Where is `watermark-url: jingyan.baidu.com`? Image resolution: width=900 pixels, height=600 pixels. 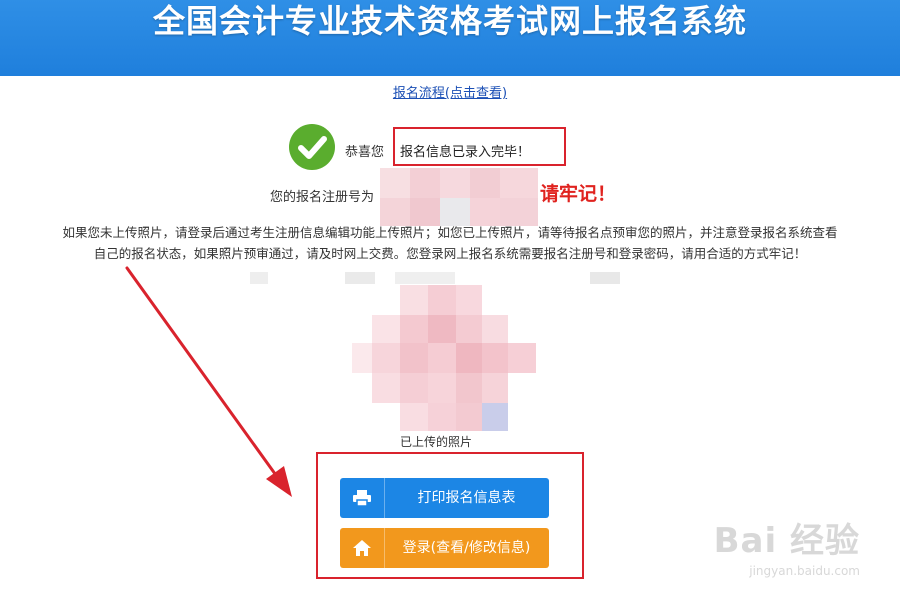
watermark-url: jingyan.baidu.com is located at coordinates (804, 571).